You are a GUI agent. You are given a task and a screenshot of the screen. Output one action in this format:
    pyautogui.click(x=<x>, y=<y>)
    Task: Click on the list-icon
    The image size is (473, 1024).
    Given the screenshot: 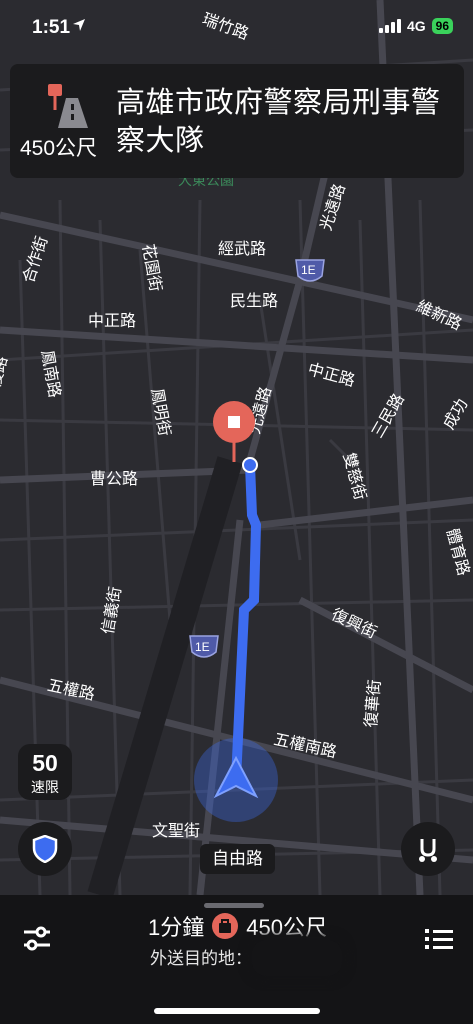 What is the action you would take?
    pyautogui.click(x=439, y=939)
    